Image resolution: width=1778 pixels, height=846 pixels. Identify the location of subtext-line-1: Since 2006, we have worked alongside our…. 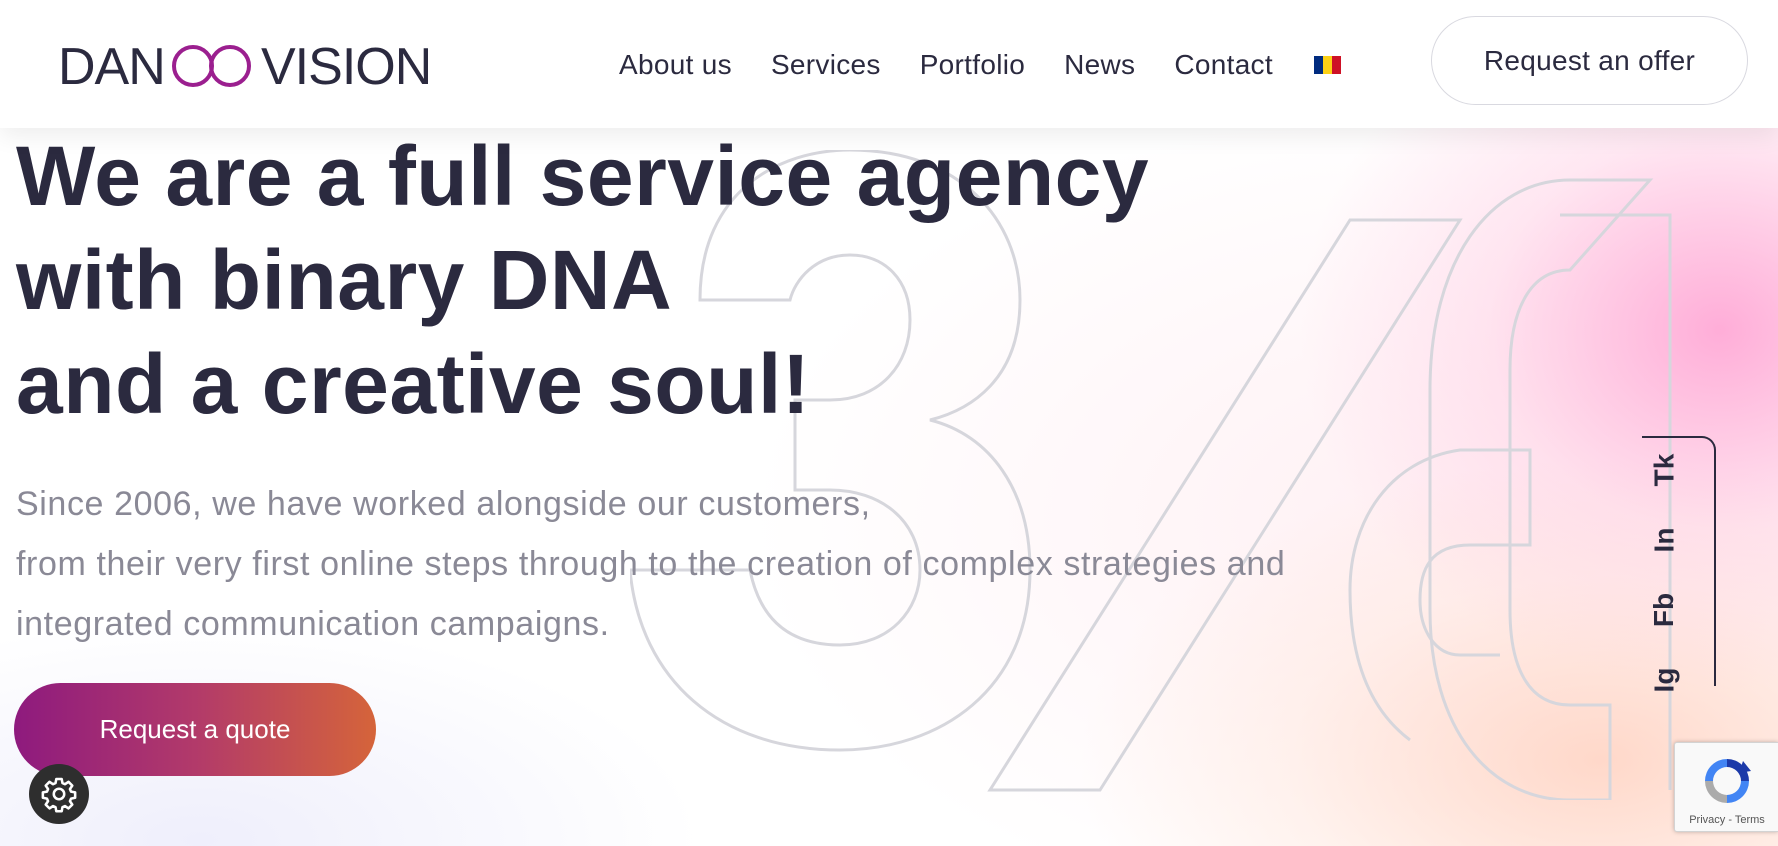
(443, 504).